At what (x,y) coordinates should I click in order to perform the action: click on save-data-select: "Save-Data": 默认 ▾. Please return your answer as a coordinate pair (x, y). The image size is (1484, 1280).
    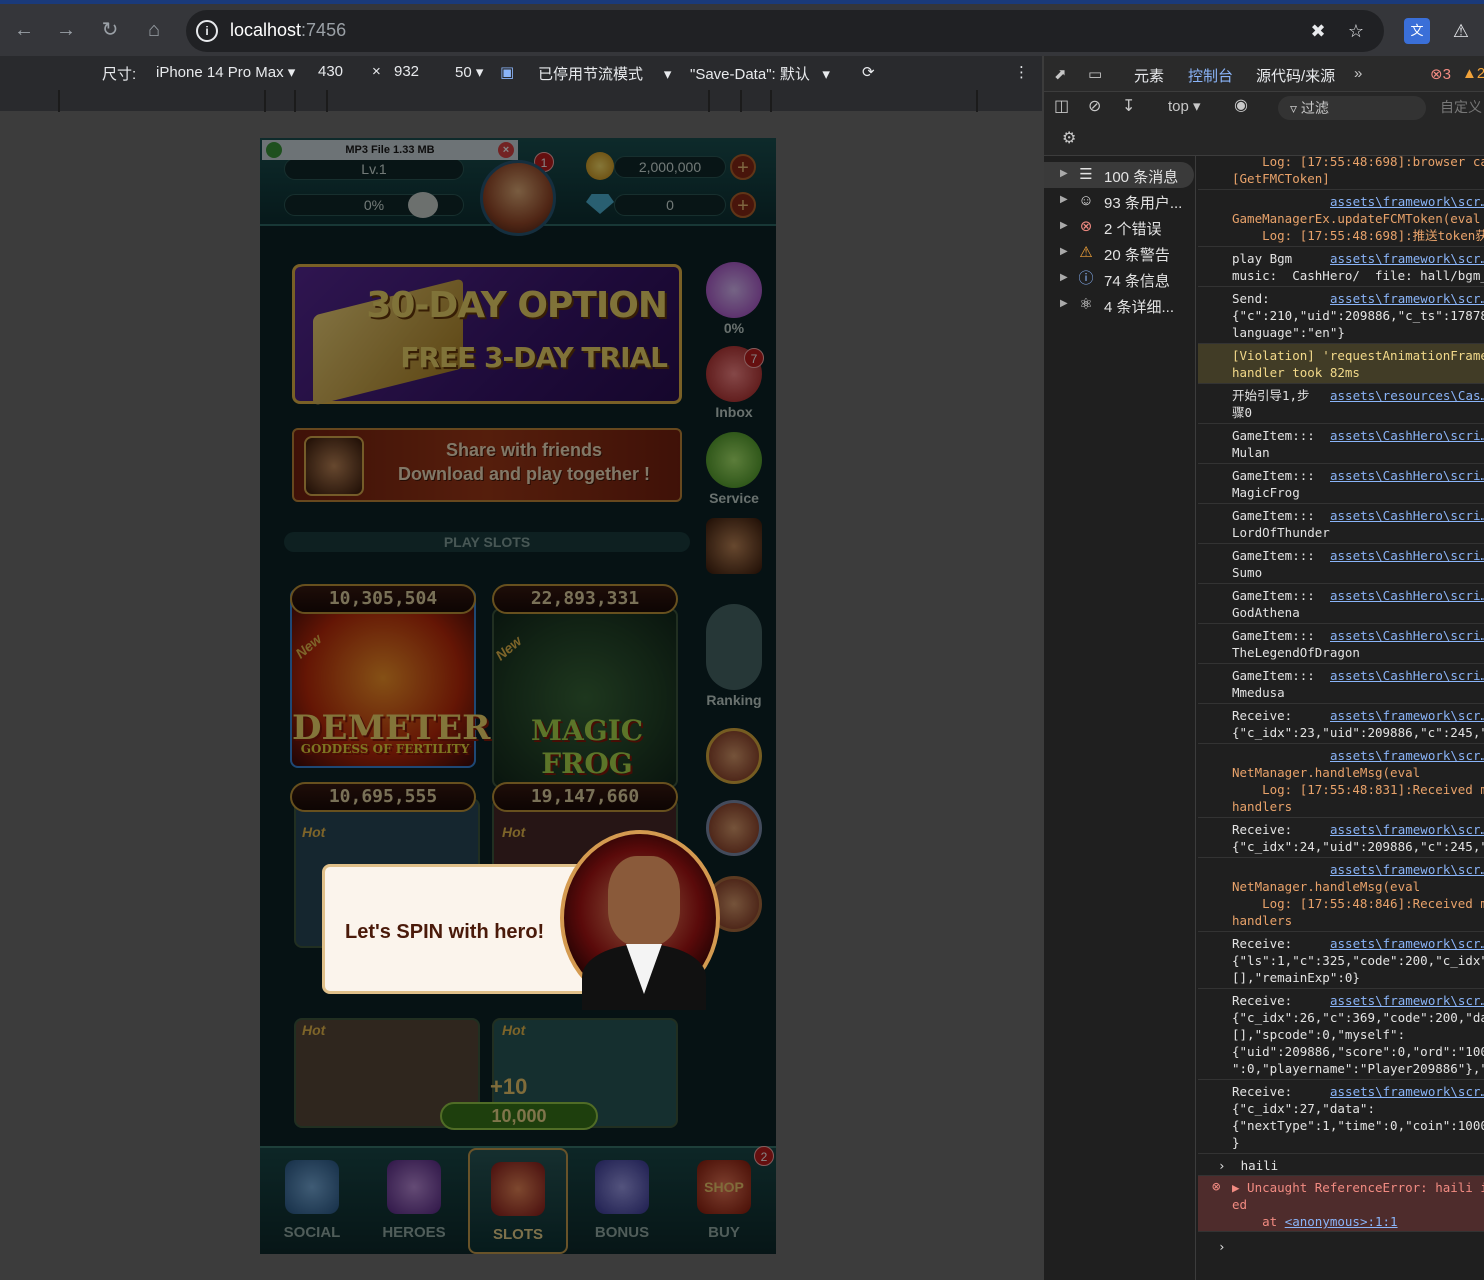
    Looking at the image, I should click on (760, 73).